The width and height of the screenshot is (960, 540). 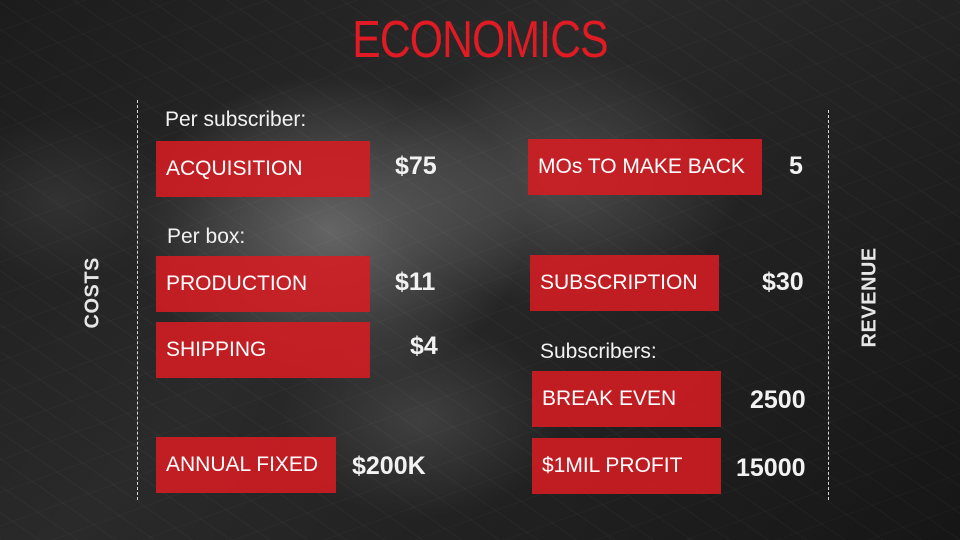 What do you see at coordinates (771, 468) in the screenshot?
I see `profit-value: 15000` at bounding box center [771, 468].